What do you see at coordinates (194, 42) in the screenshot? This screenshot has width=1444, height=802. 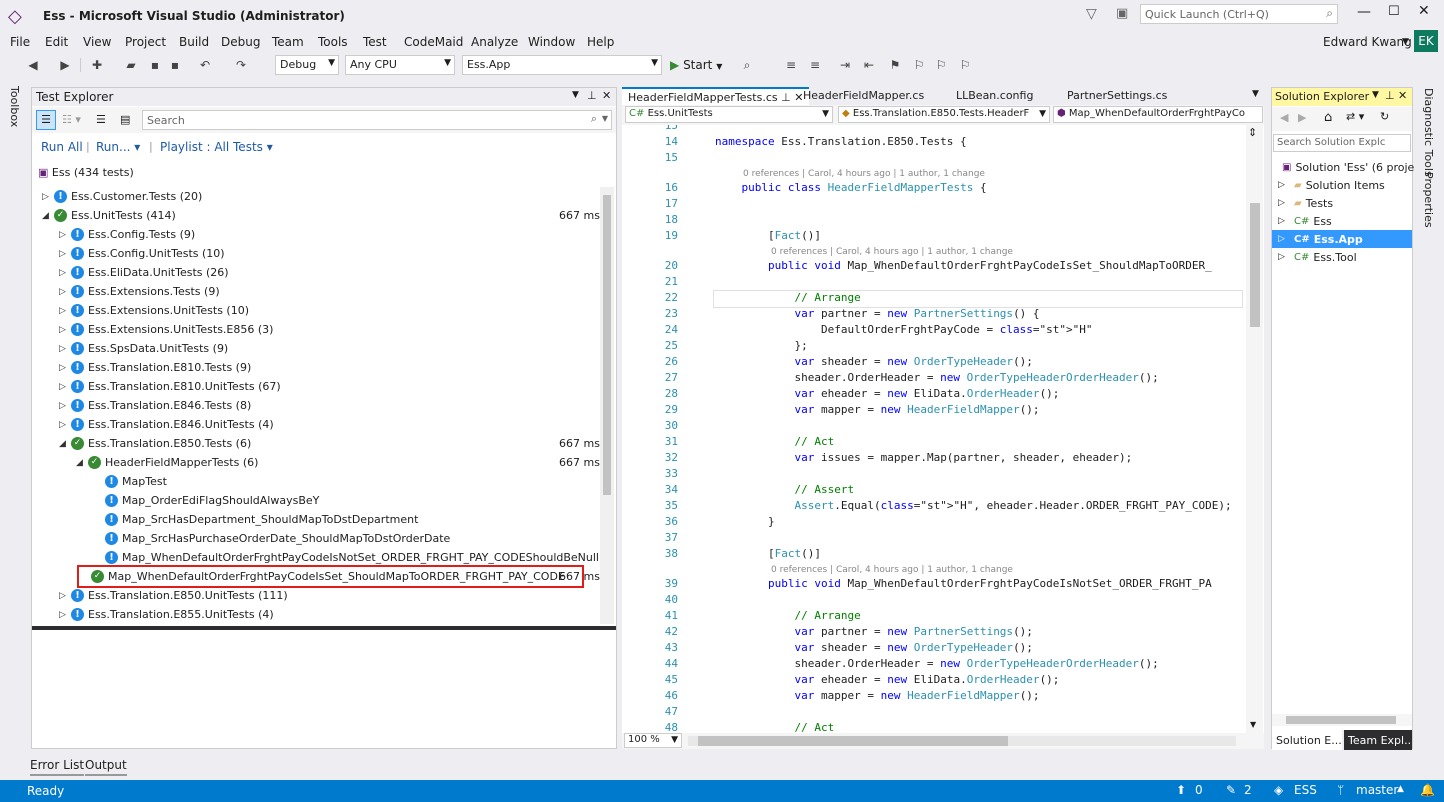 I see `menu-build: Build` at bounding box center [194, 42].